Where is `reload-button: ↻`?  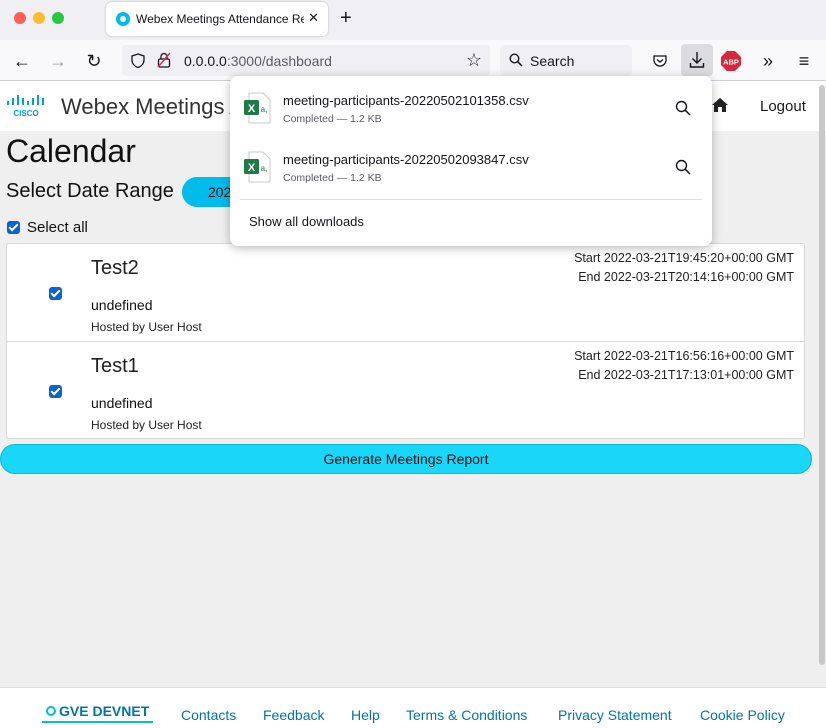
reload-button: ↻ is located at coordinates (94, 61).